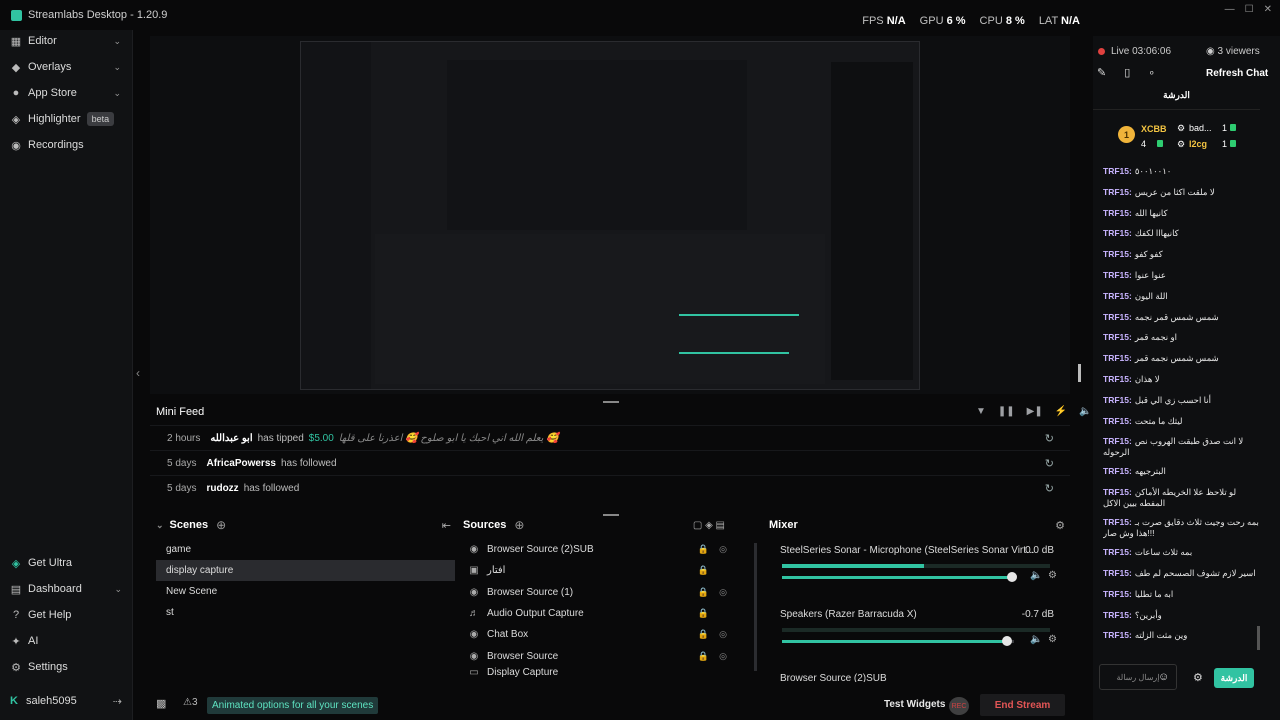 Image resolution: width=1280 pixels, height=720 pixels. What do you see at coordinates (612, 673) in the screenshot?
I see `source-item: ▭ Display Capture` at bounding box center [612, 673].